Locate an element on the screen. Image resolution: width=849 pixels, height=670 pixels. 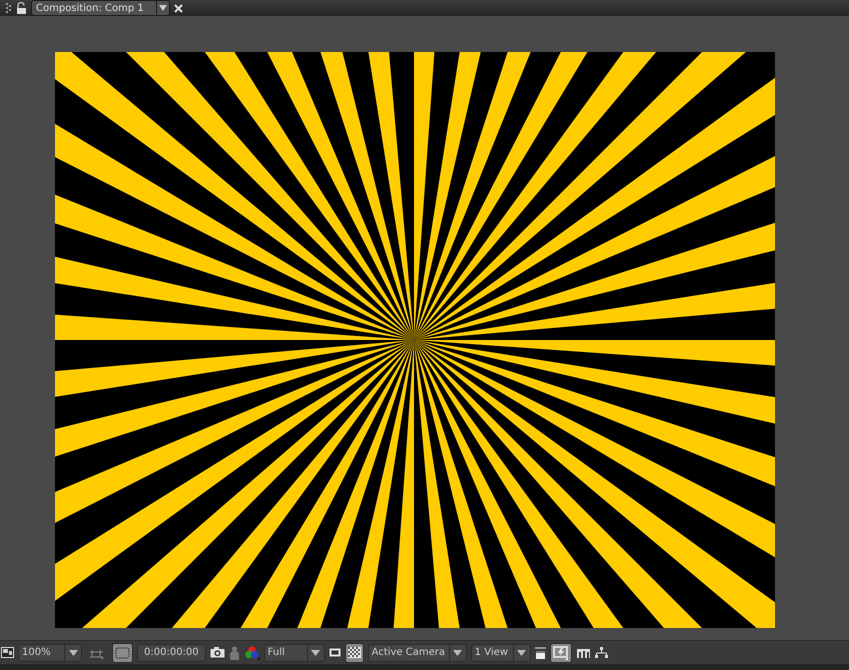
camera-icon is located at coordinates (217, 652).